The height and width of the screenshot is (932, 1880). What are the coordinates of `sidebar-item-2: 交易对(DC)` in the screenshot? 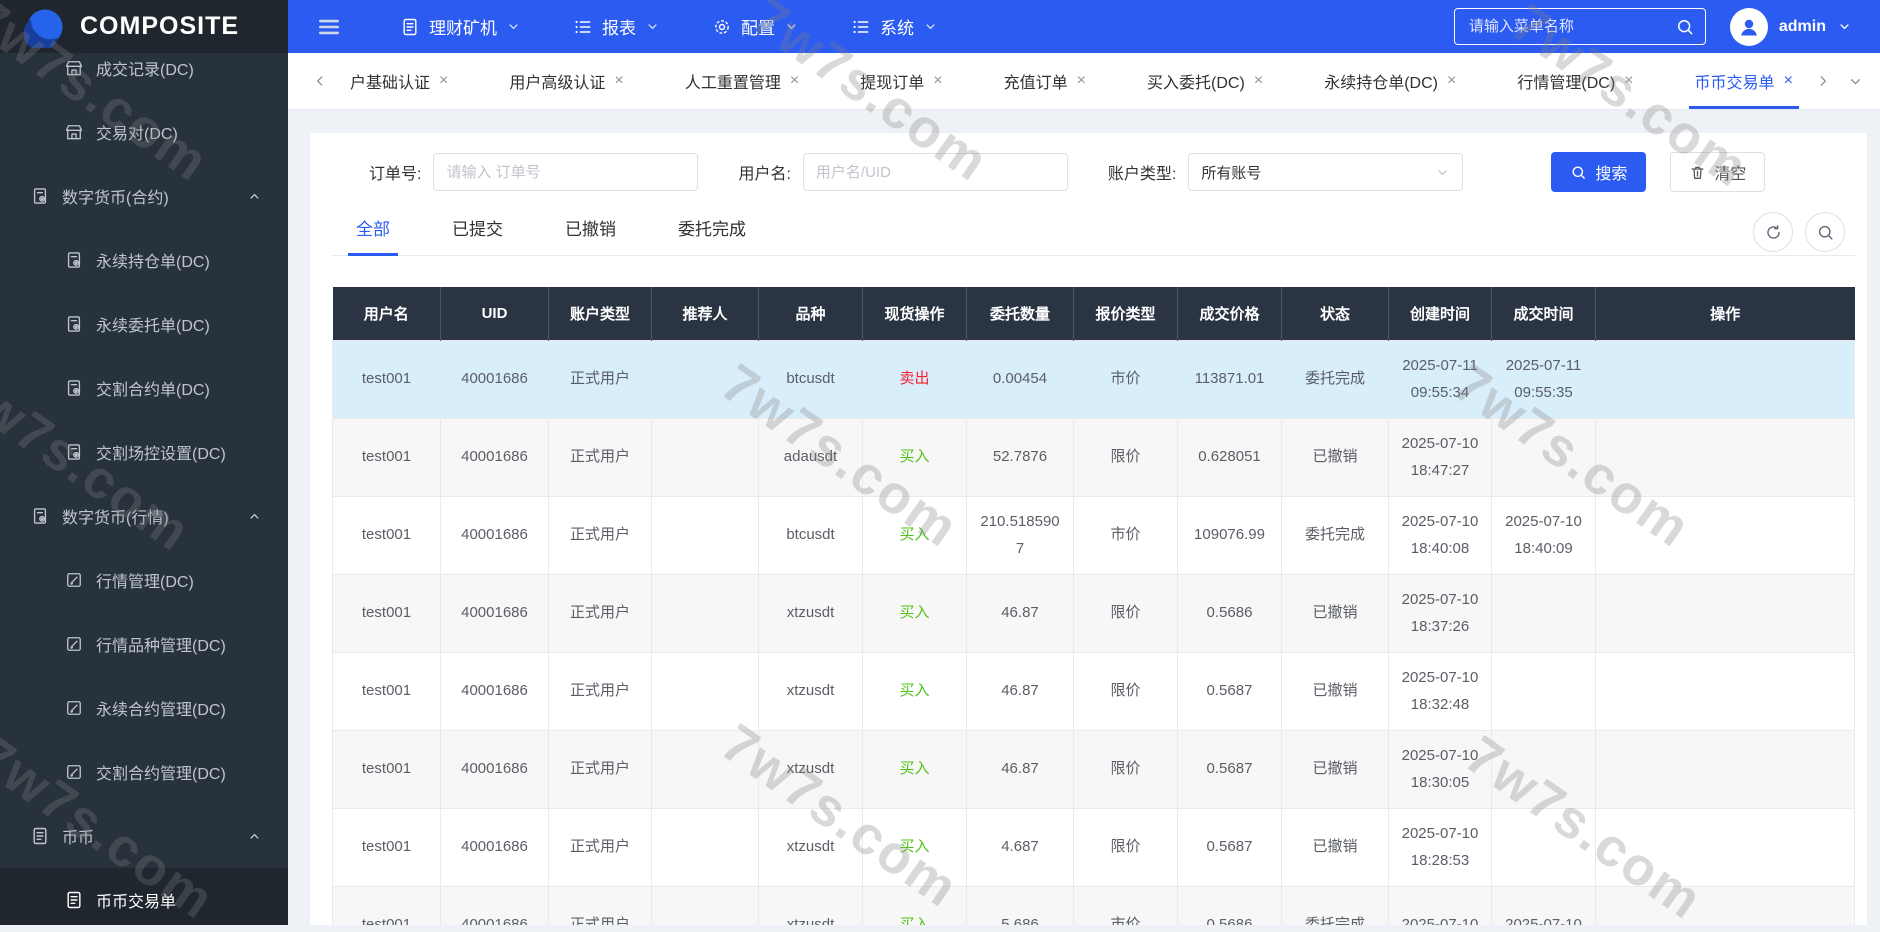 It's located at (144, 132).